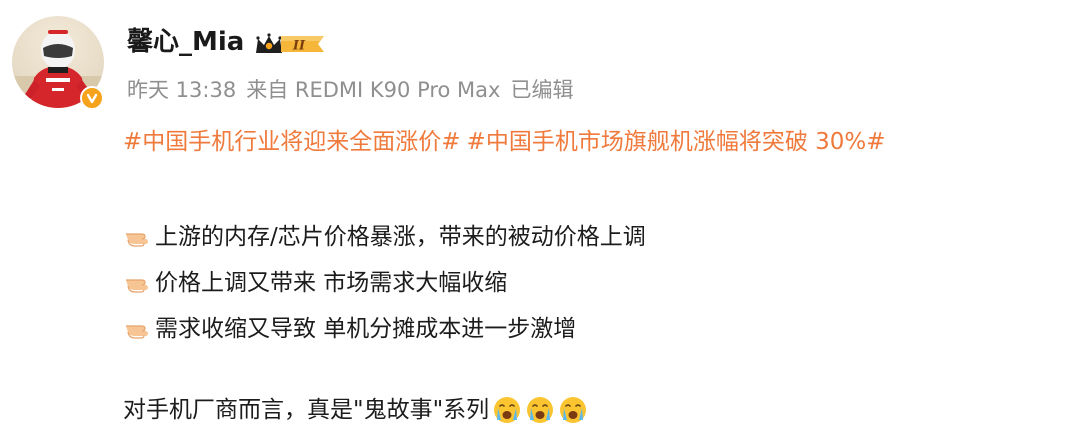 The image size is (1080, 444). I want to click on closing-text: 对手机厂商而言，真是"鬼故事"系列, so click(306, 410).